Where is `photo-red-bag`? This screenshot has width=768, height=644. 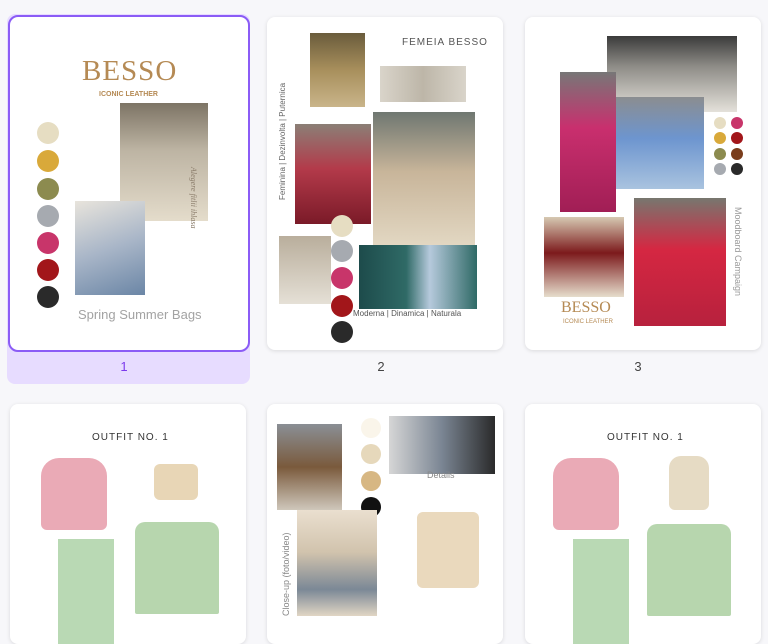
photo-red-bag is located at coordinates (584, 257).